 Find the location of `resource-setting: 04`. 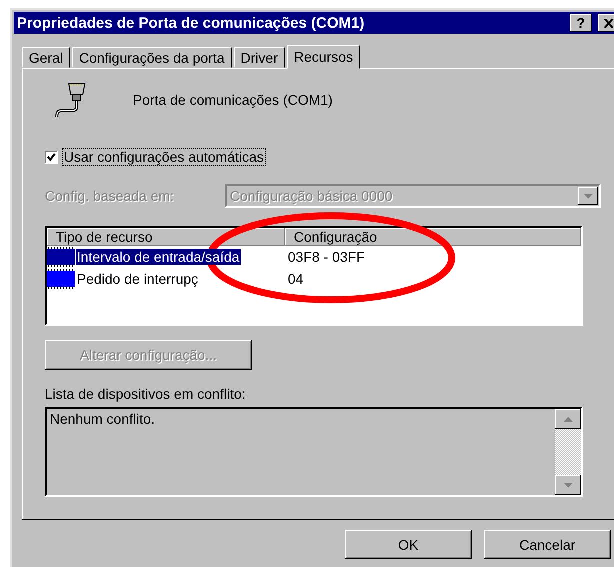

resource-setting: 04 is located at coordinates (295, 279).